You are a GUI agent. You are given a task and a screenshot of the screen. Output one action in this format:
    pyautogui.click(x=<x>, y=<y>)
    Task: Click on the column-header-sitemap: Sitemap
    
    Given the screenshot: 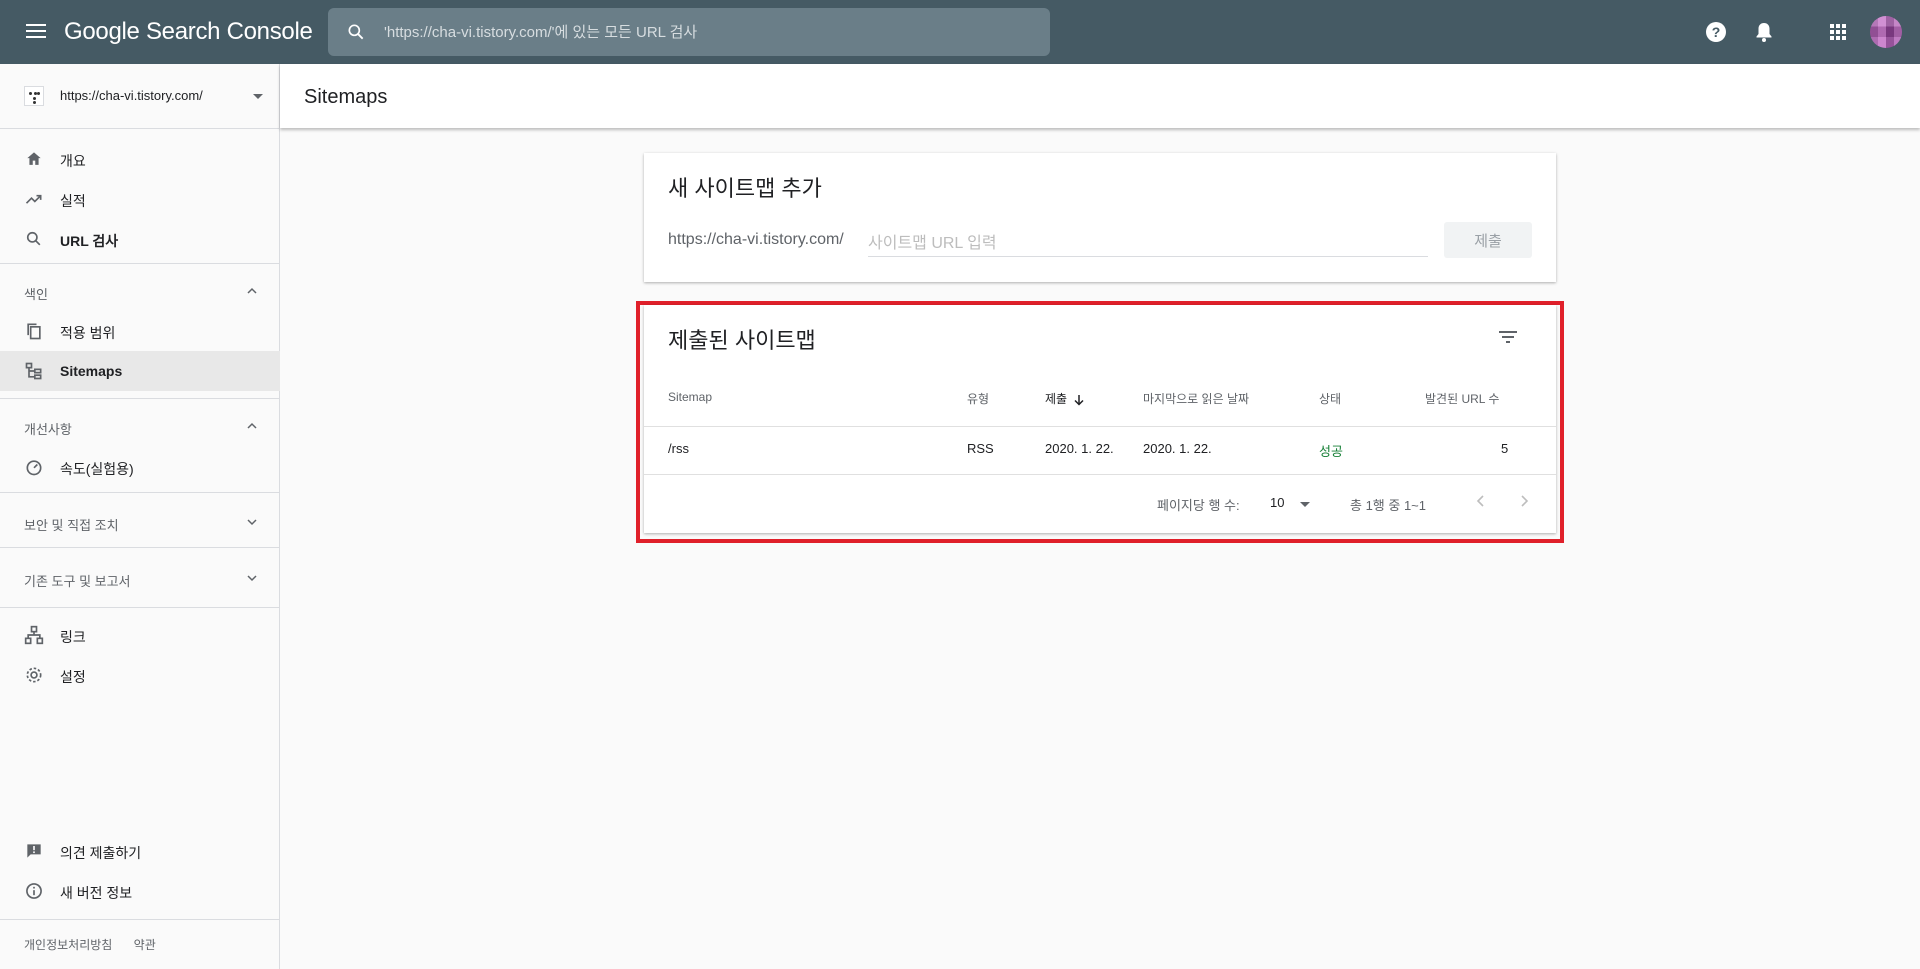 What is the action you would take?
    pyautogui.click(x=690, y=397)
    